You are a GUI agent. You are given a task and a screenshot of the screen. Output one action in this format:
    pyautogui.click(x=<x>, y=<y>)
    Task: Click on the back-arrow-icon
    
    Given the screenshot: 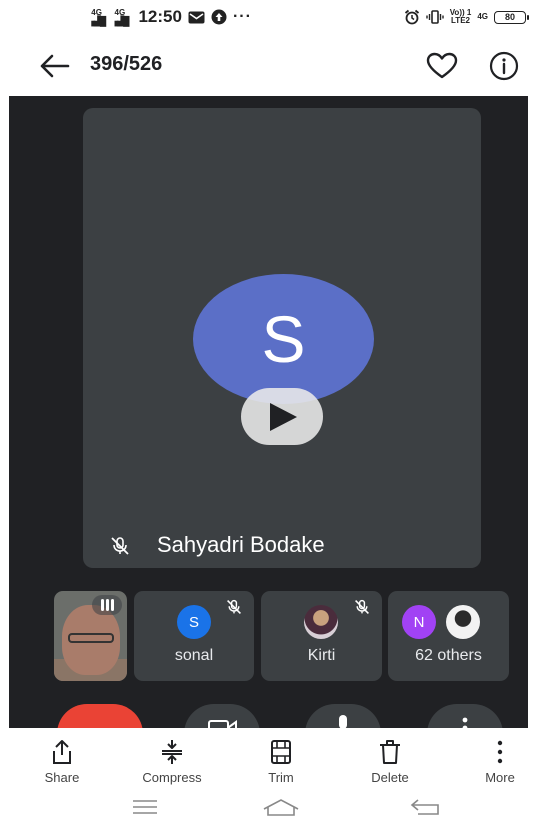 What is the action you would take?
    pyautogui.click(x=54, y=66)
    